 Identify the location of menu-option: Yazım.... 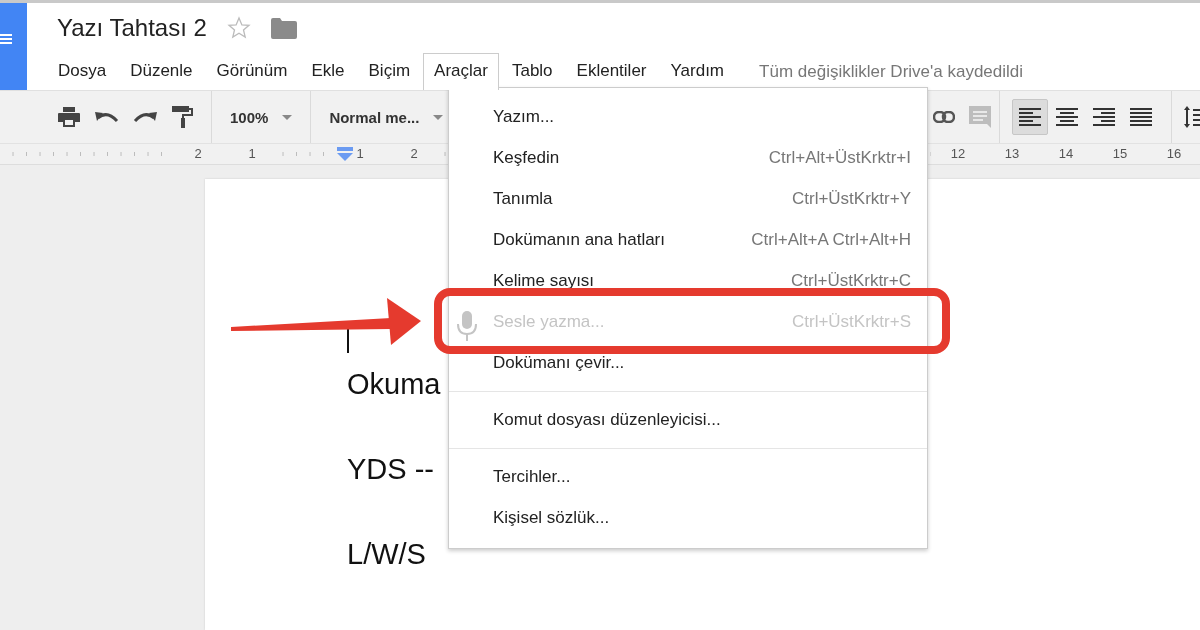
(524, 116).